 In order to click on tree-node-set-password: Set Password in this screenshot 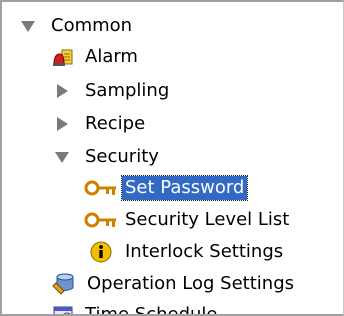, I will do `click(166, 188)`.